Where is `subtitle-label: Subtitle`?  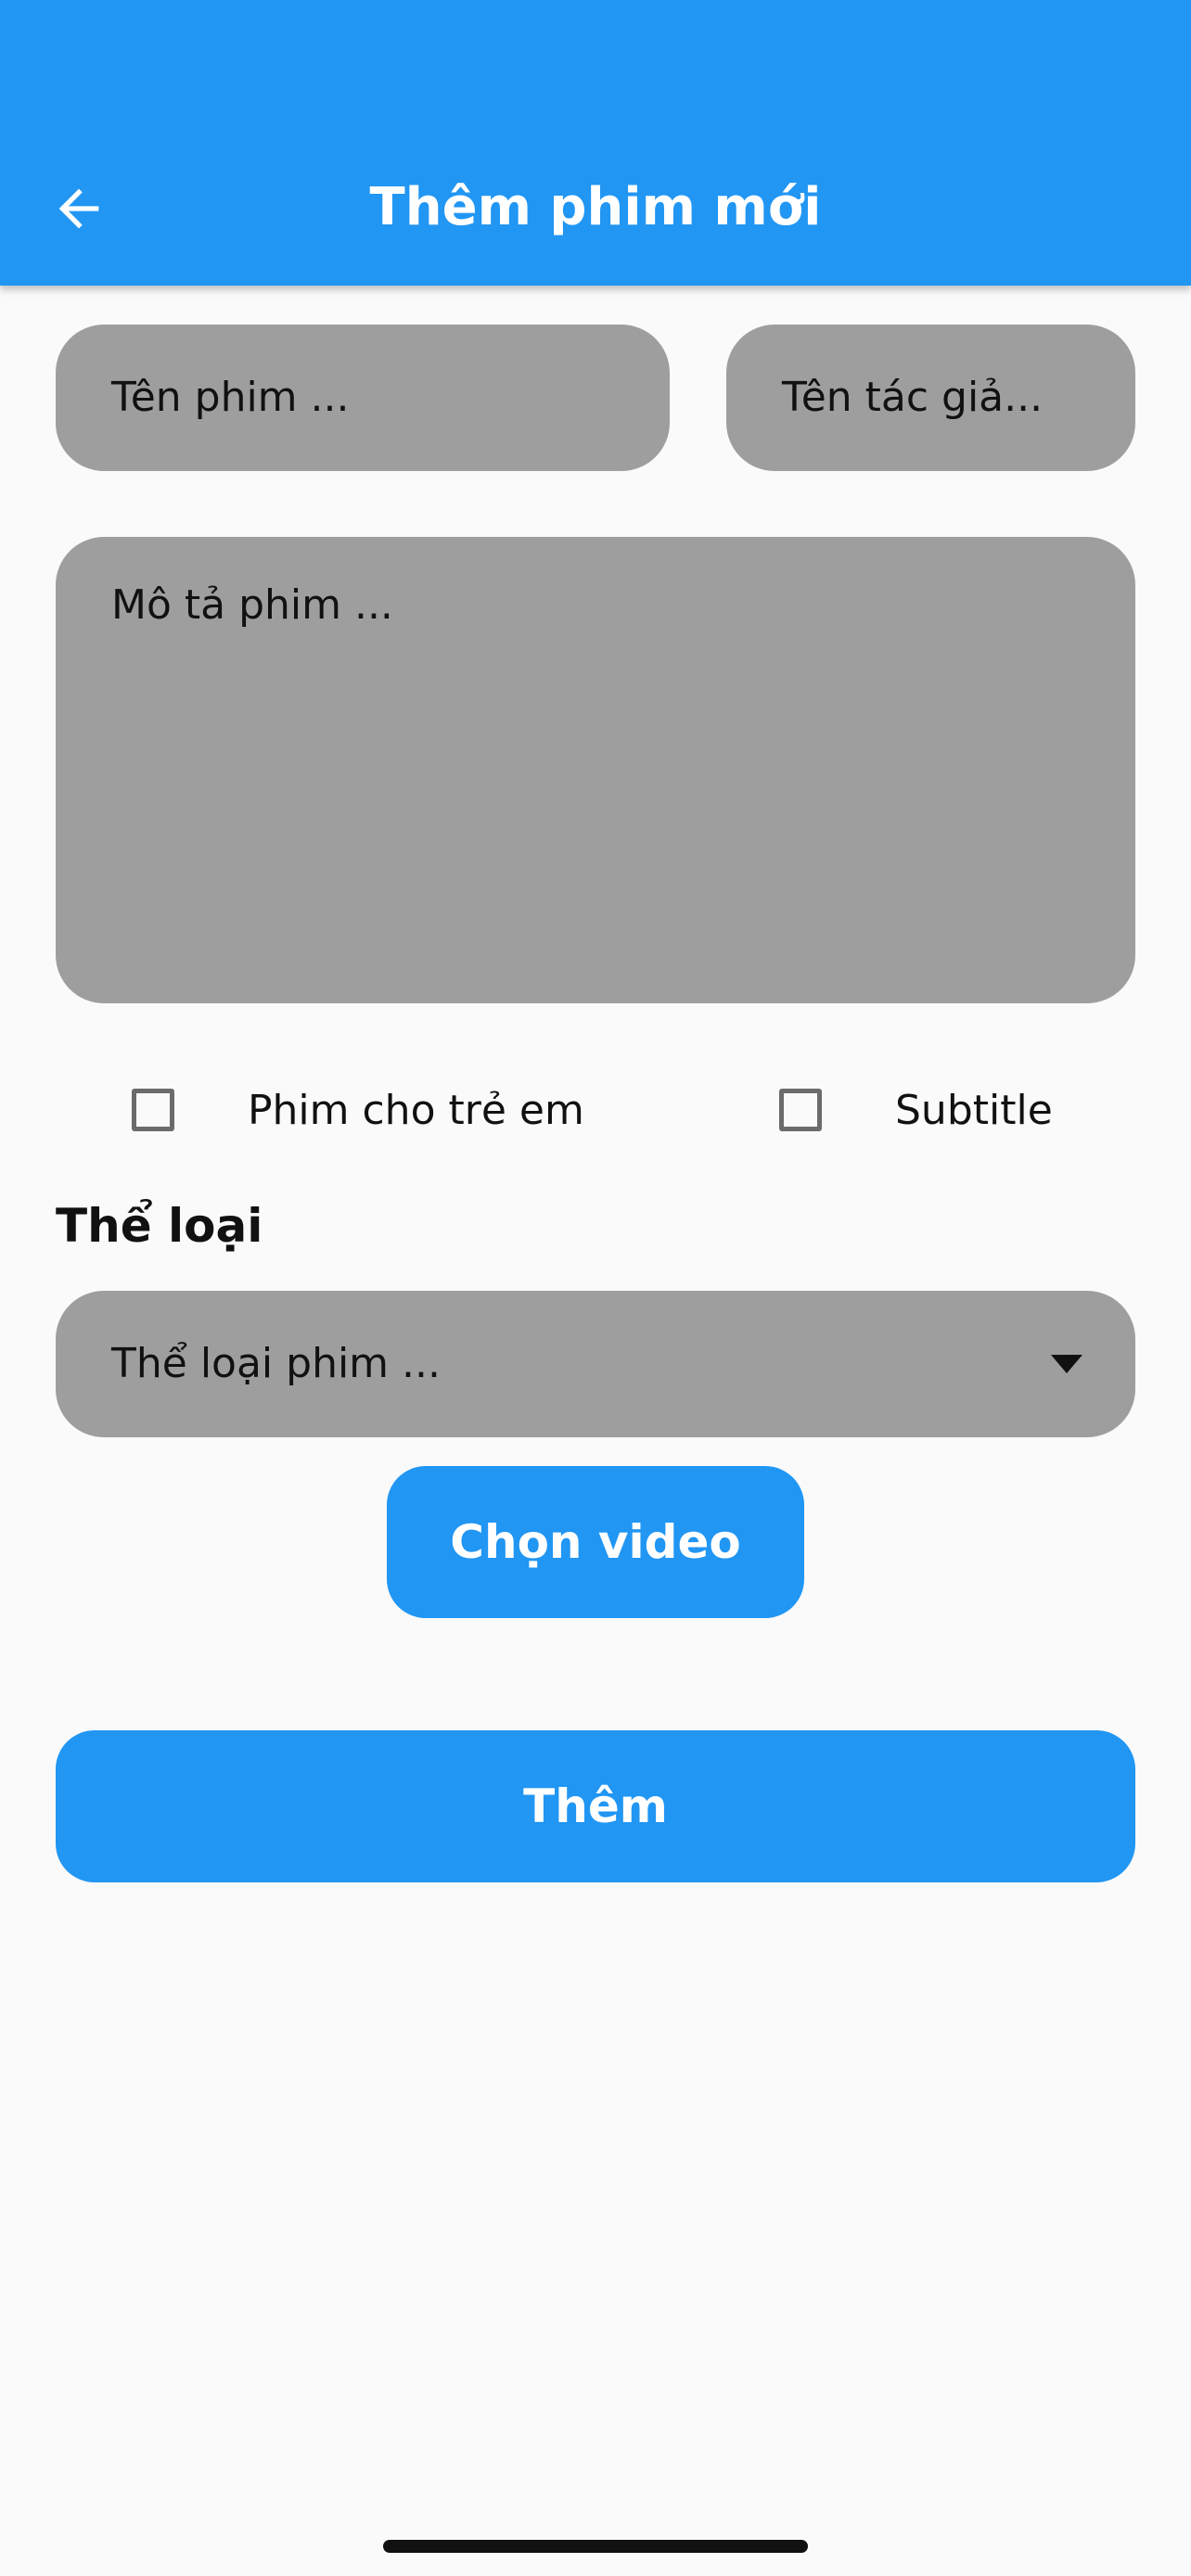 subtitle-label: Subtitle is located at coordinates (974, 1110).